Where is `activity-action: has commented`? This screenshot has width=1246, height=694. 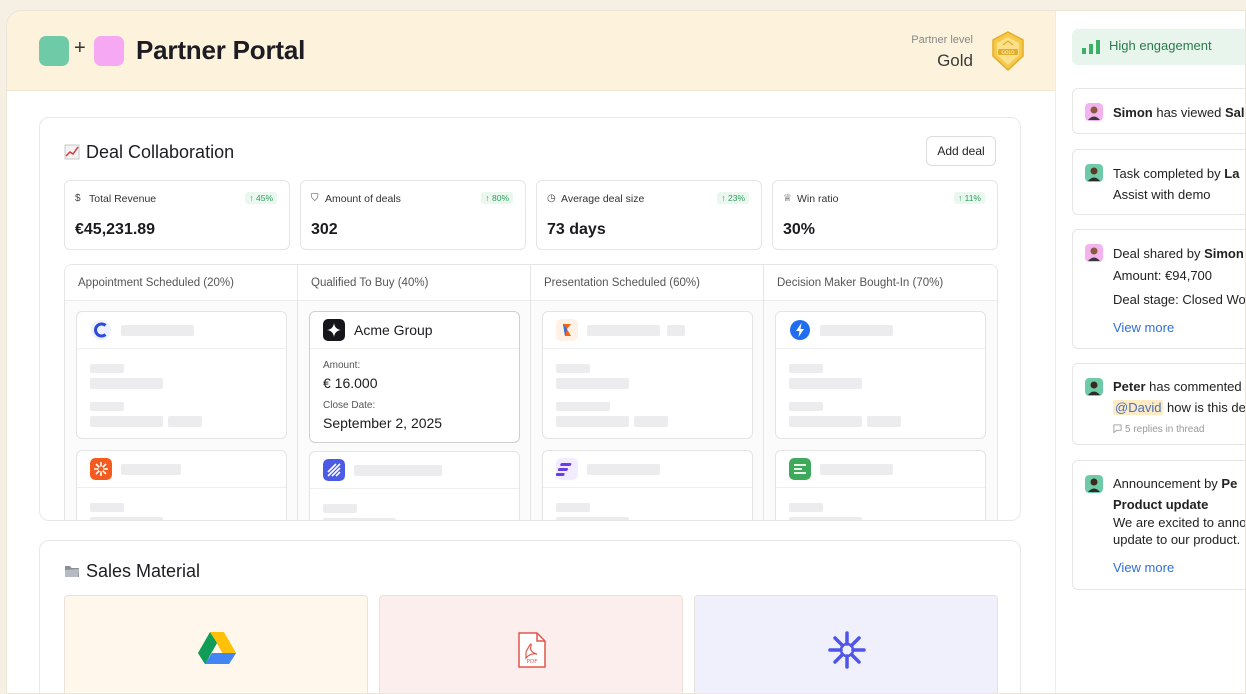
activity-action: has commented is located at coordinates (1193, 386).